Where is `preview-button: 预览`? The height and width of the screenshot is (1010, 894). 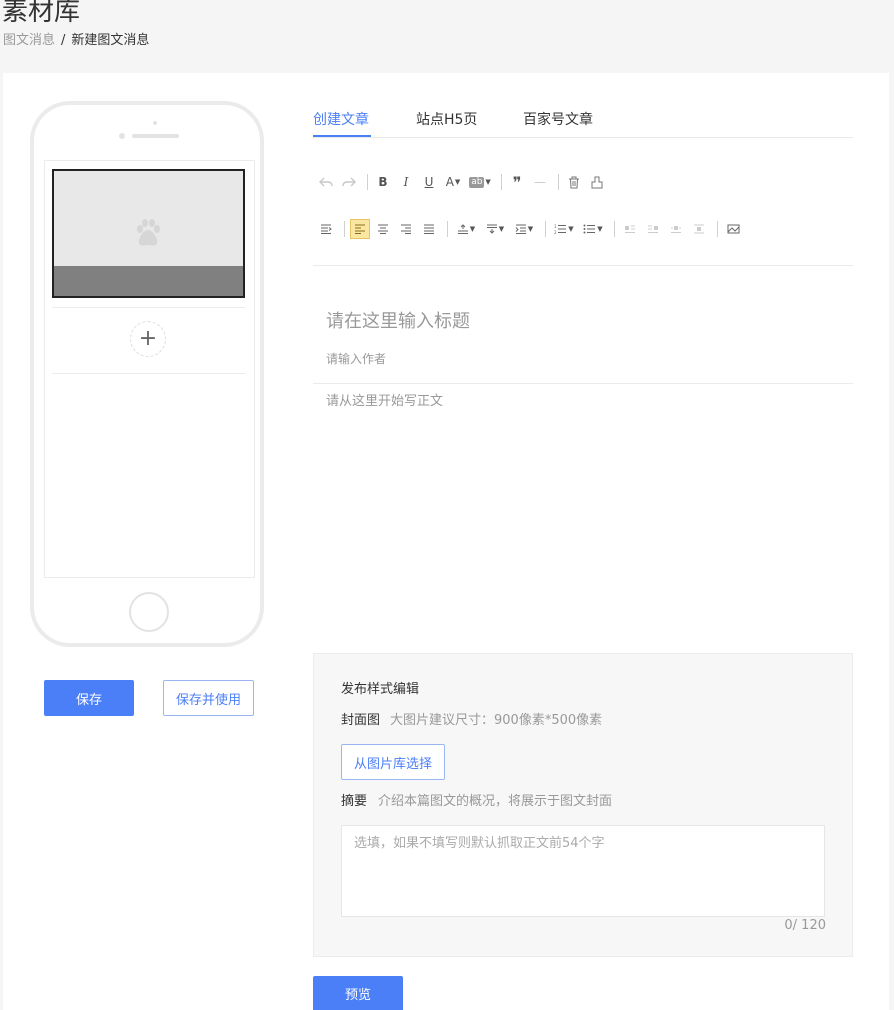 preview-button: 预览 is located at coordinates (358, 993).